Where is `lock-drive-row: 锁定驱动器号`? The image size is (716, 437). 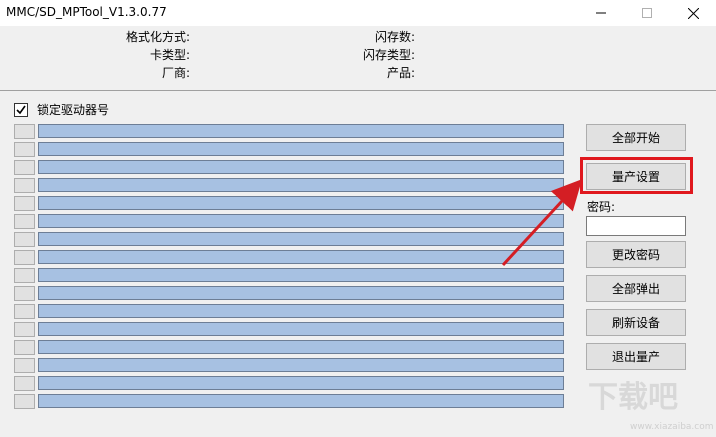
lock-drive-row: 锁定驱动器号 is located at coordinates (61, 109).